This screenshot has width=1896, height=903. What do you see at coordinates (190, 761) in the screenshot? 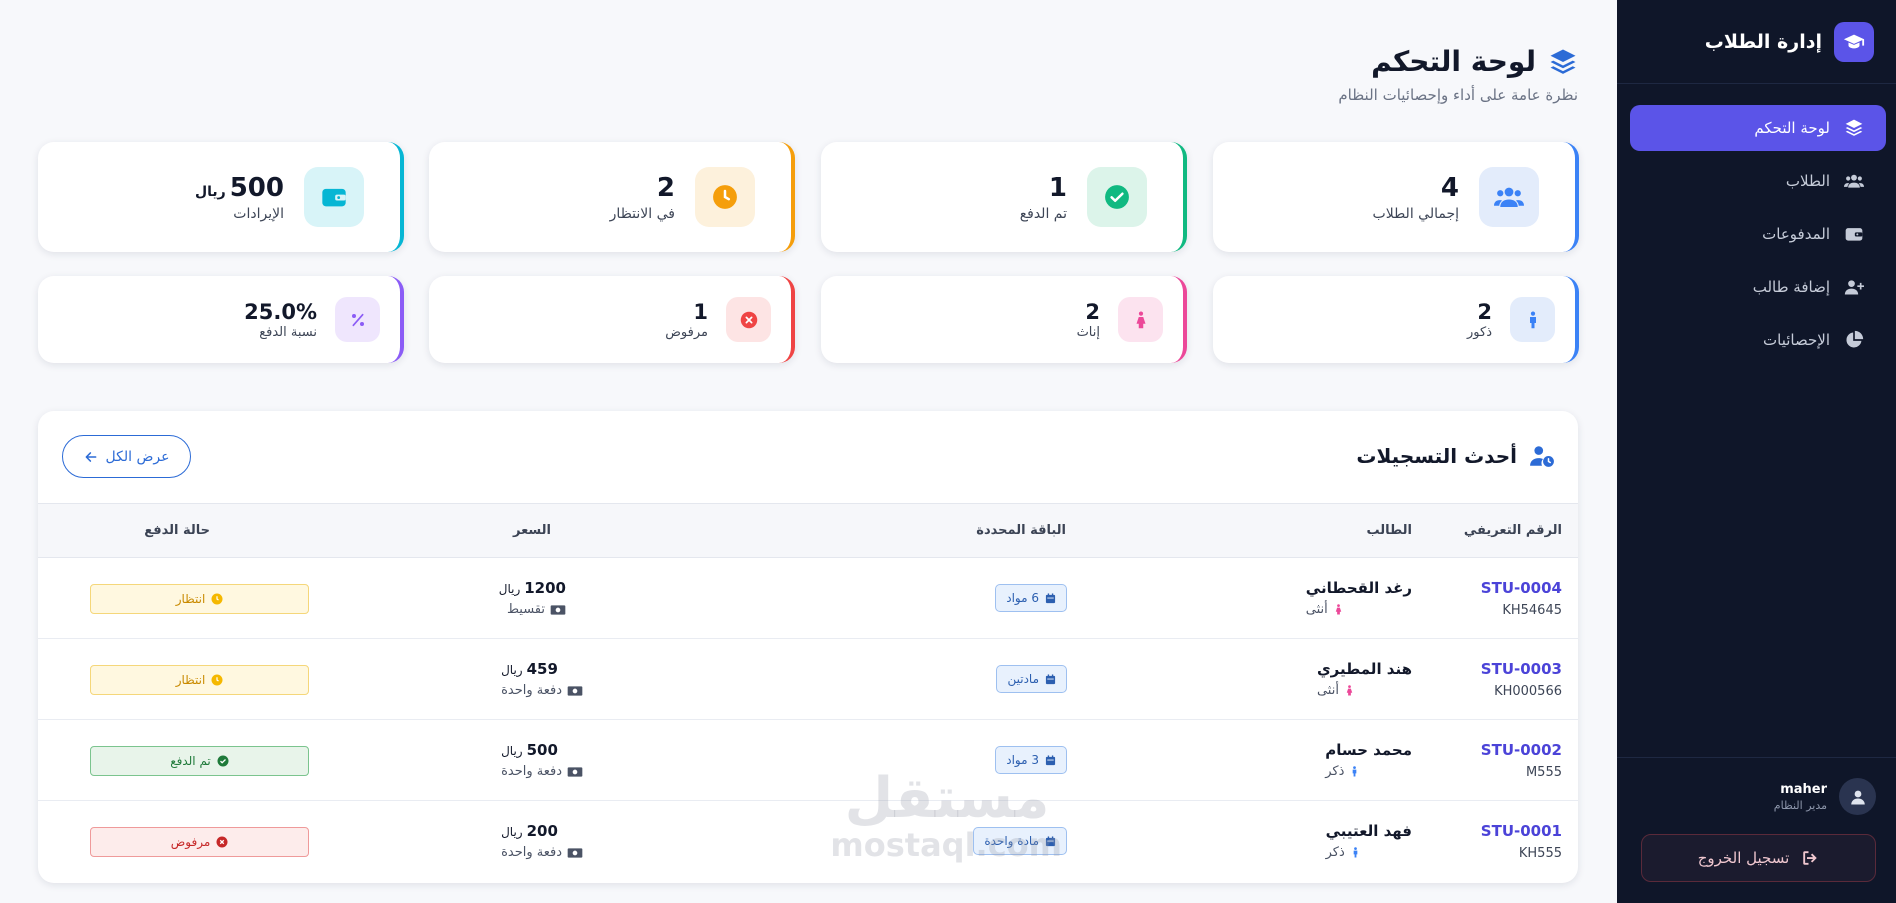
I see `status-label: تم الدفع` at bounding box center [190, 761].